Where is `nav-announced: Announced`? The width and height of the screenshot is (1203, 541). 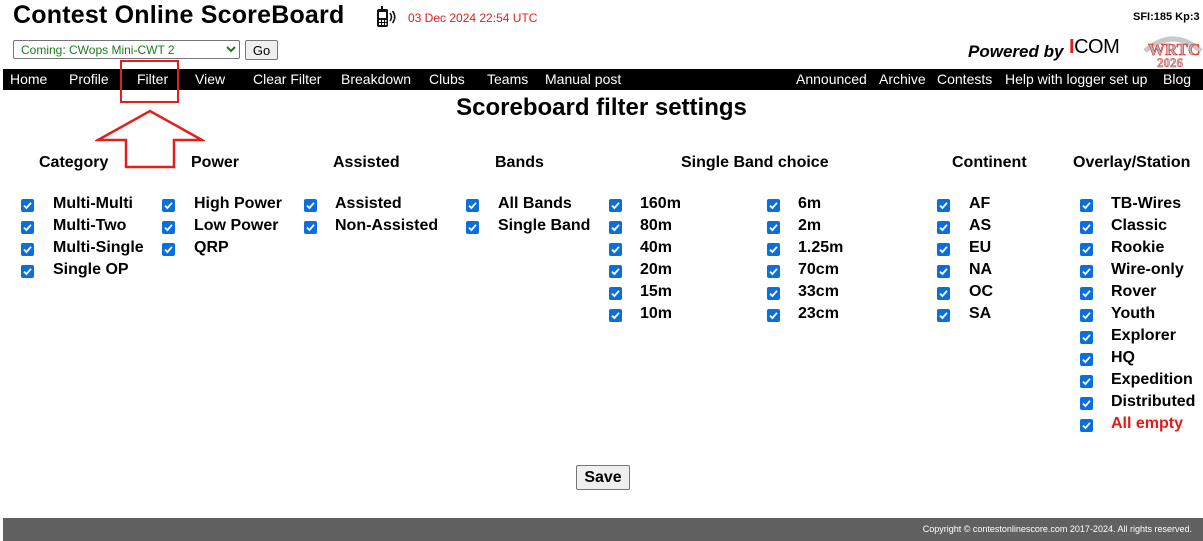
nav-announced: Announced is located at coordinates (831, 79).